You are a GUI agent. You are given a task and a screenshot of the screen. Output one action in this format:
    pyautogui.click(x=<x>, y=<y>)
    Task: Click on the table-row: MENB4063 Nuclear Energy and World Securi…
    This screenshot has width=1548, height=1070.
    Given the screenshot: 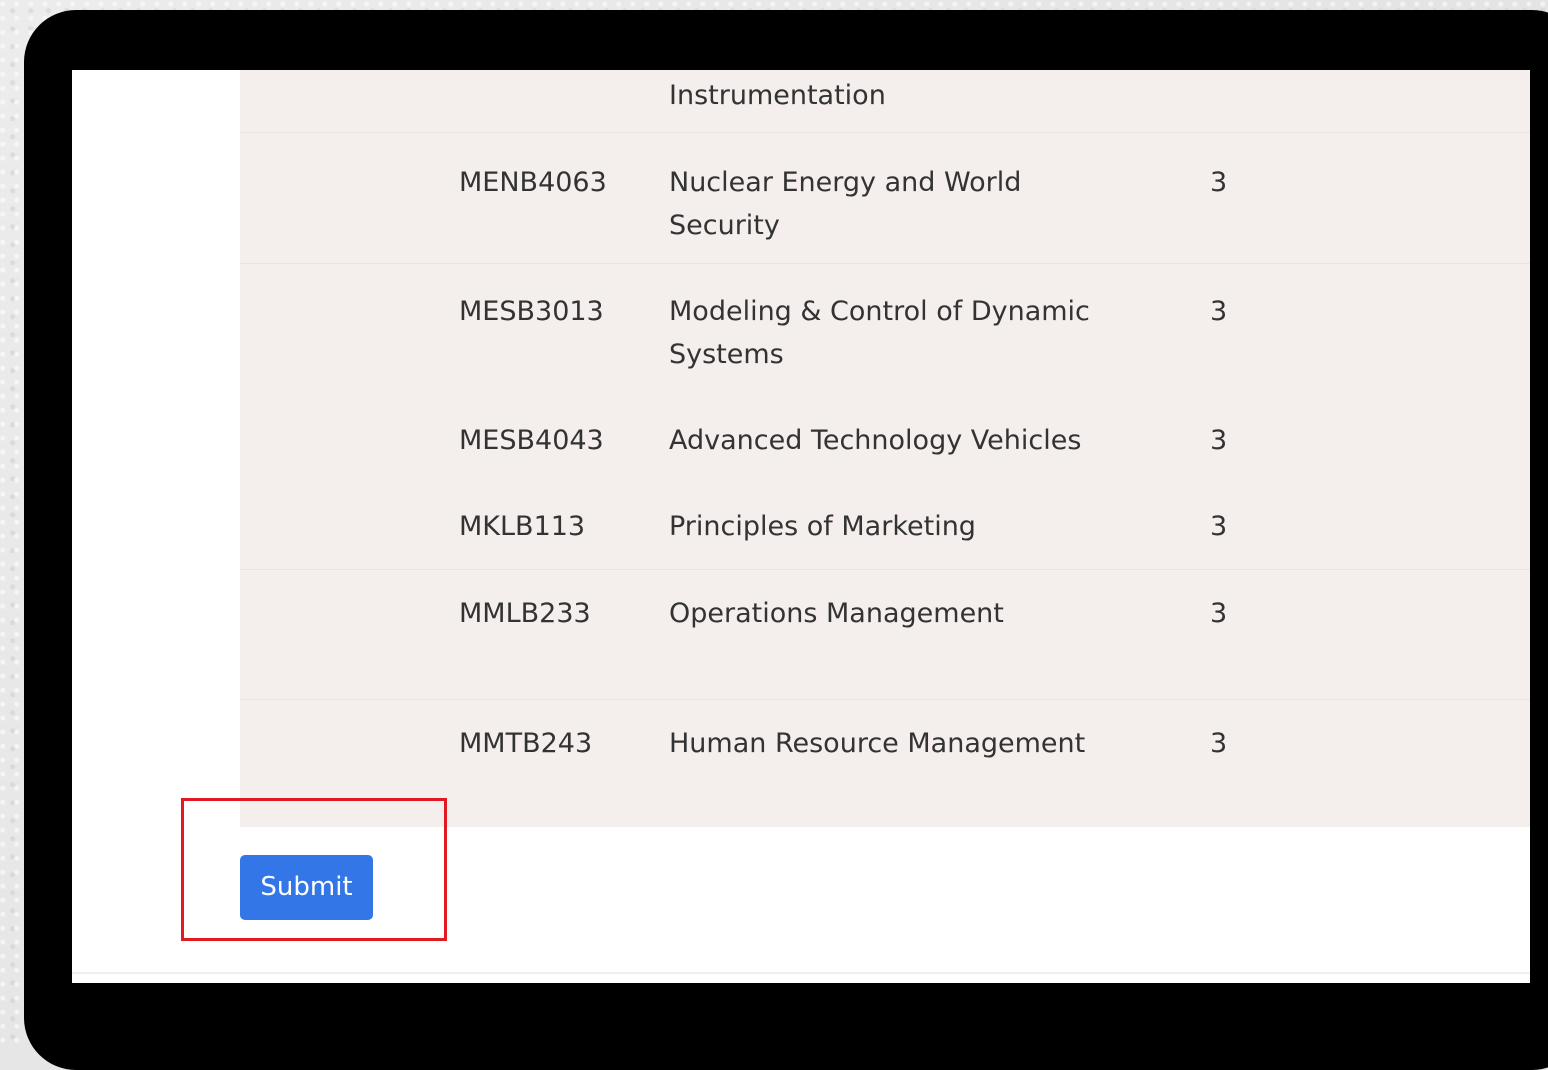 What is the action you would take?
    pyautogui.click(x=885, y=198)
    